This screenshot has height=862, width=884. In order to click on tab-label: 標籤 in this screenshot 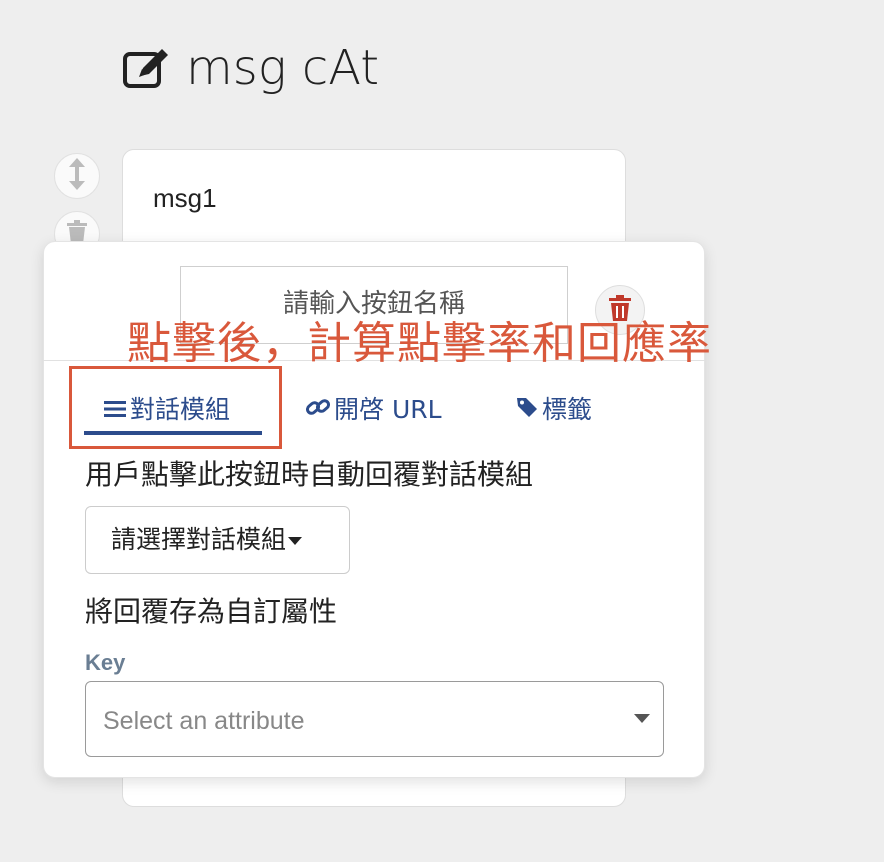, I will do `click(567, 409)`.